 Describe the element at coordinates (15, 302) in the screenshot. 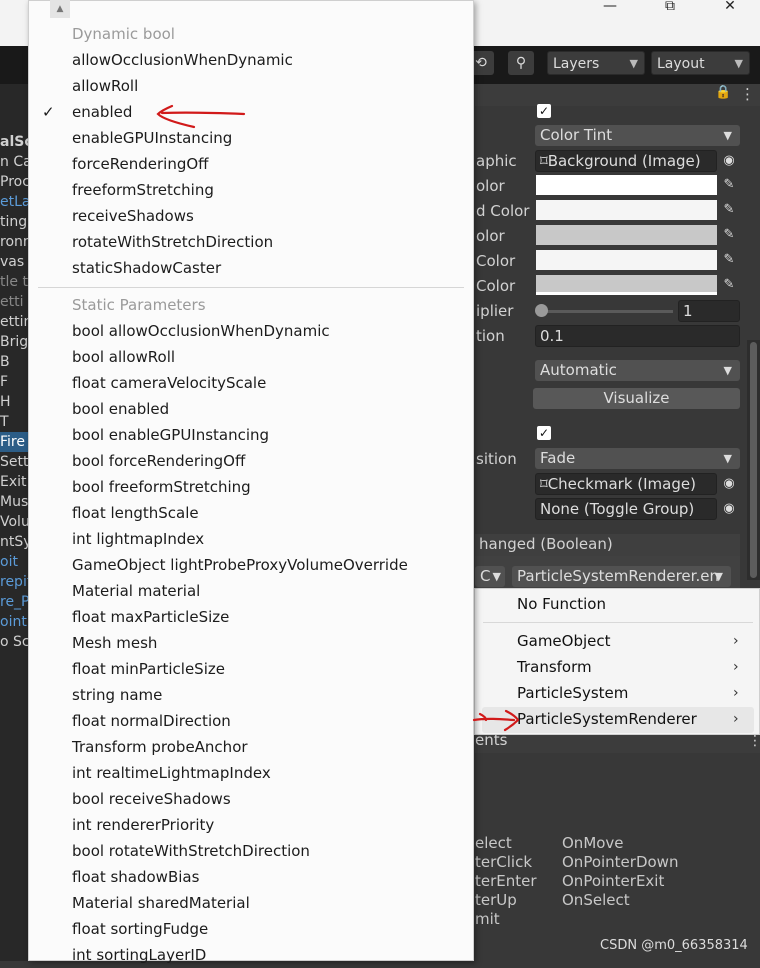

I see `hierarchy-item: etti` at that location.